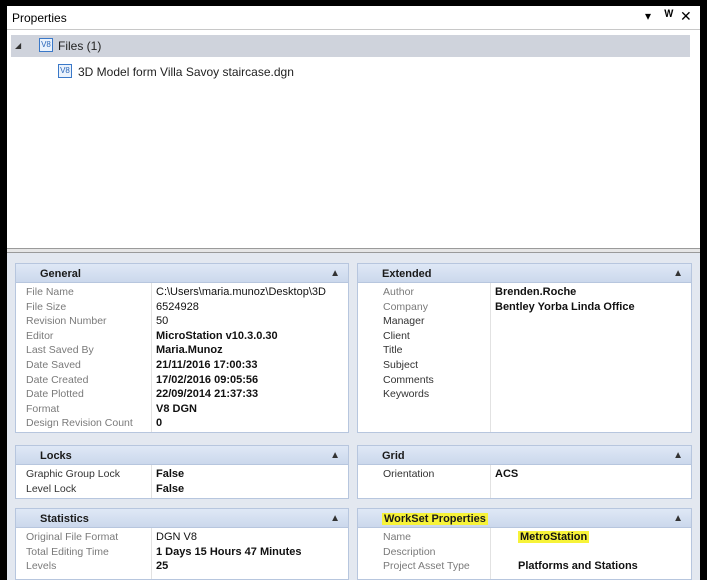 The height and width of the screenshot is (580, 707). I want to click on property-row: Date Created 17/02/2016 09:05:56, so click(182, 381).